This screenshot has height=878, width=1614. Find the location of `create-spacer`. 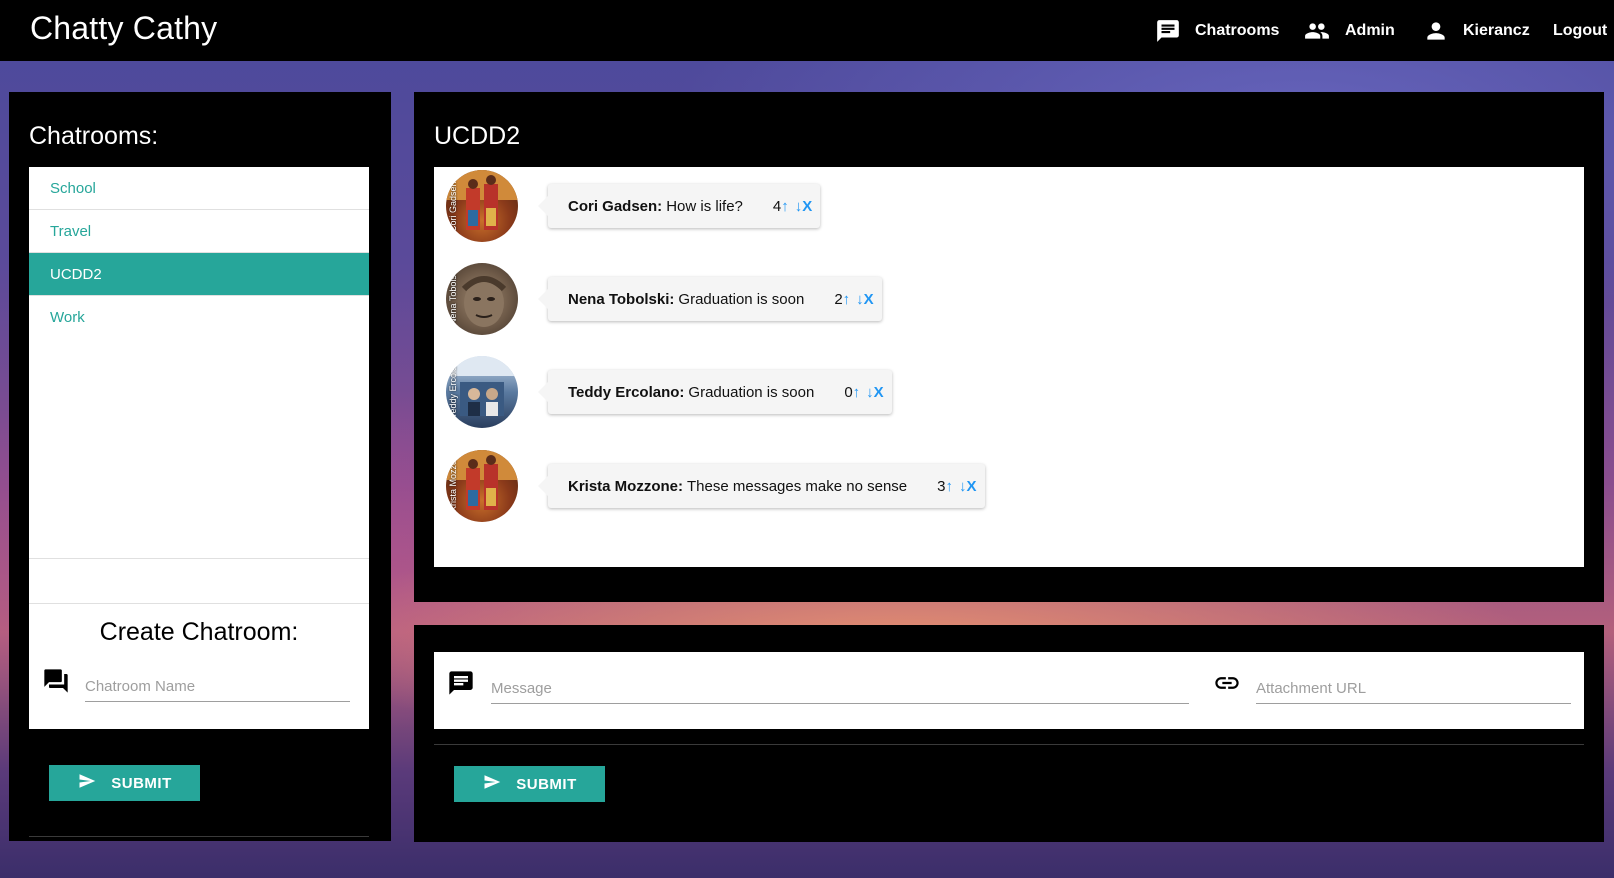

create-spacer is located at coordinates (199, 581).